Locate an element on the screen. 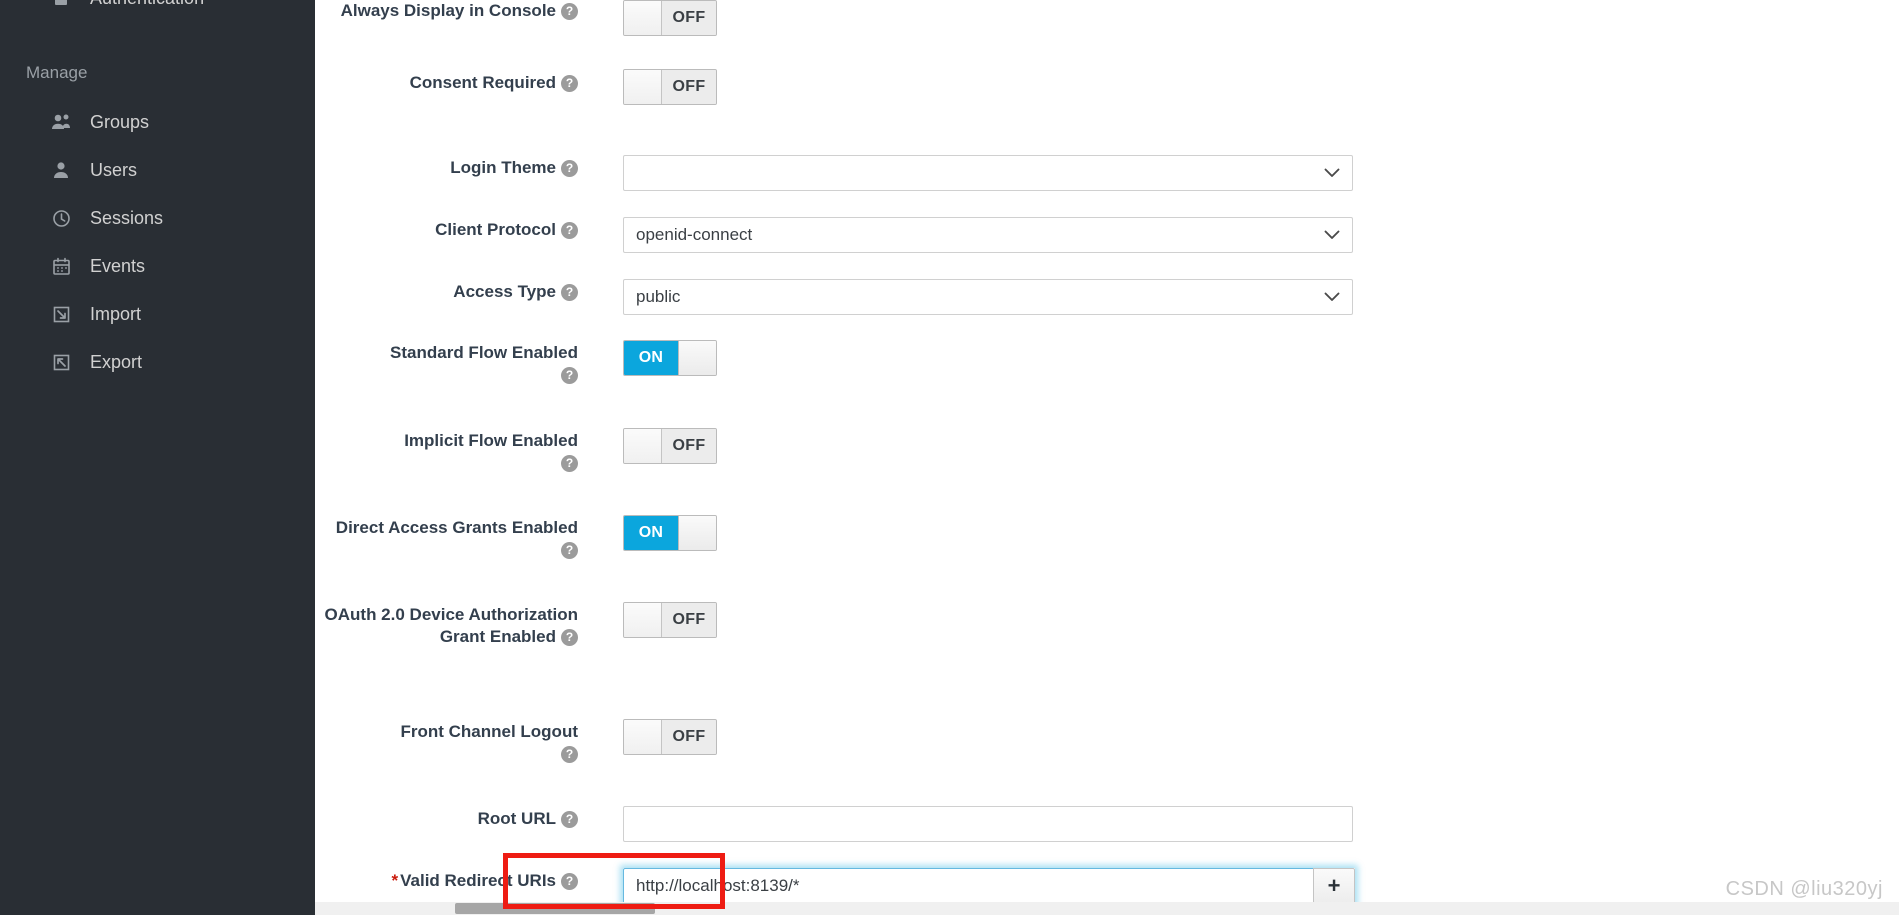  toggle-implicit-flow-enabled: OFF is located at coordinates (670, 446).